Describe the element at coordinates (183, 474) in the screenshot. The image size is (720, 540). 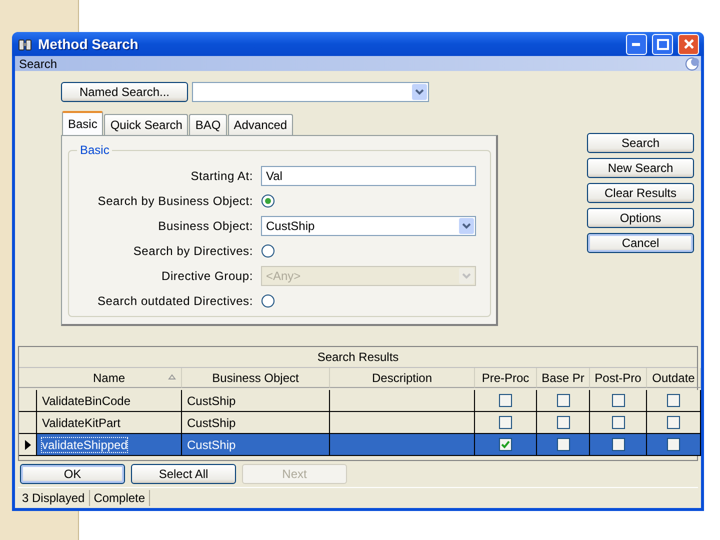
I see `action-button: Select All` at that location.